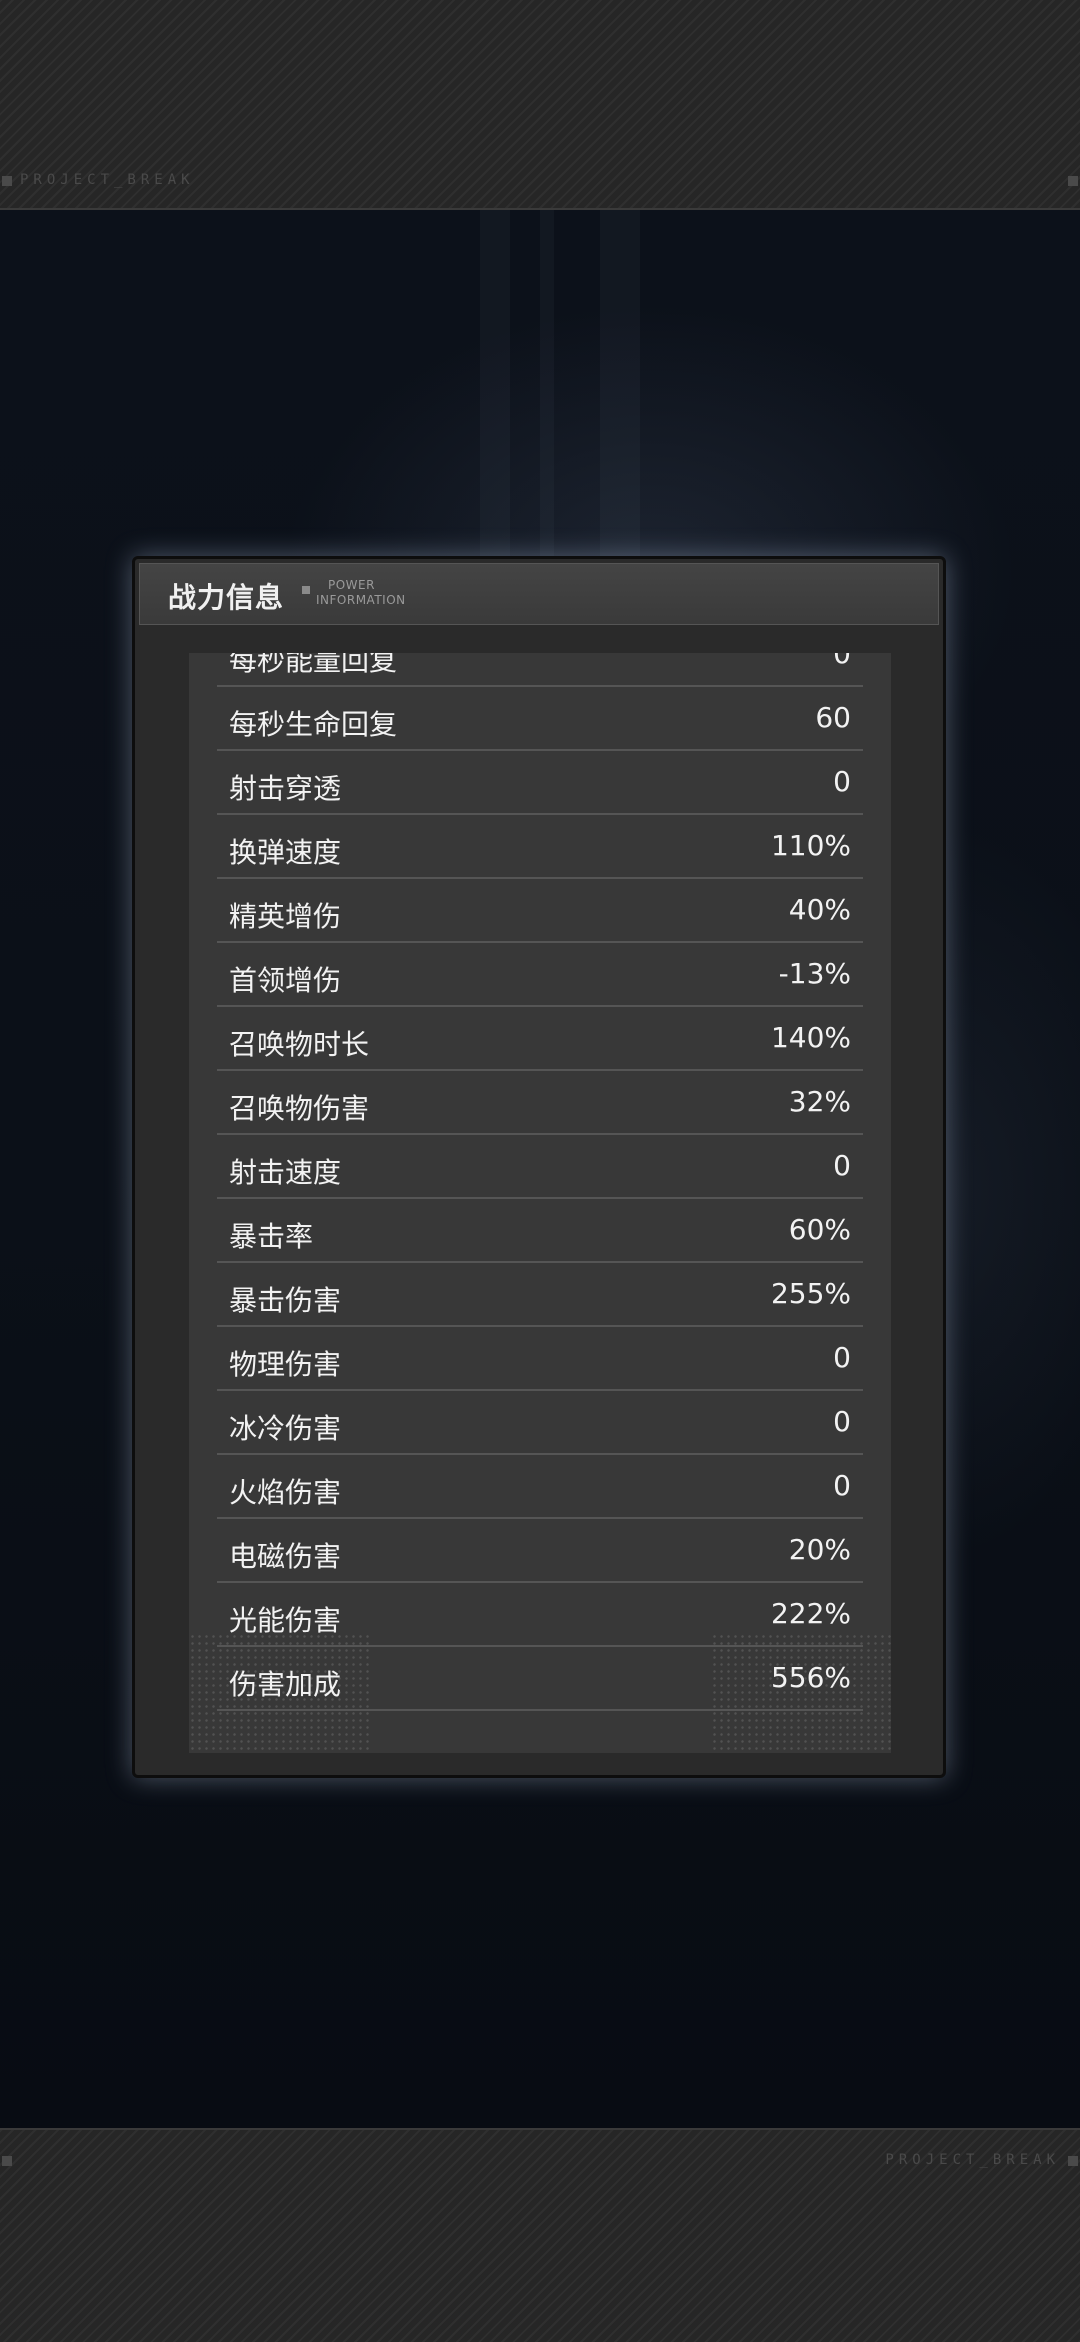 The height and width of the screenshot is (2342, 1080). Describe the element at coordinates (540, 1359) in the screenshot. I see `stat-row-physical-damage: 物理伤害 0` at that location.